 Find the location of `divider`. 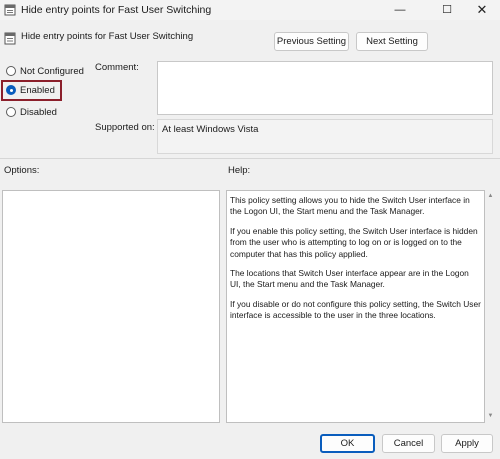

divider is located at coordinates (250, 158).